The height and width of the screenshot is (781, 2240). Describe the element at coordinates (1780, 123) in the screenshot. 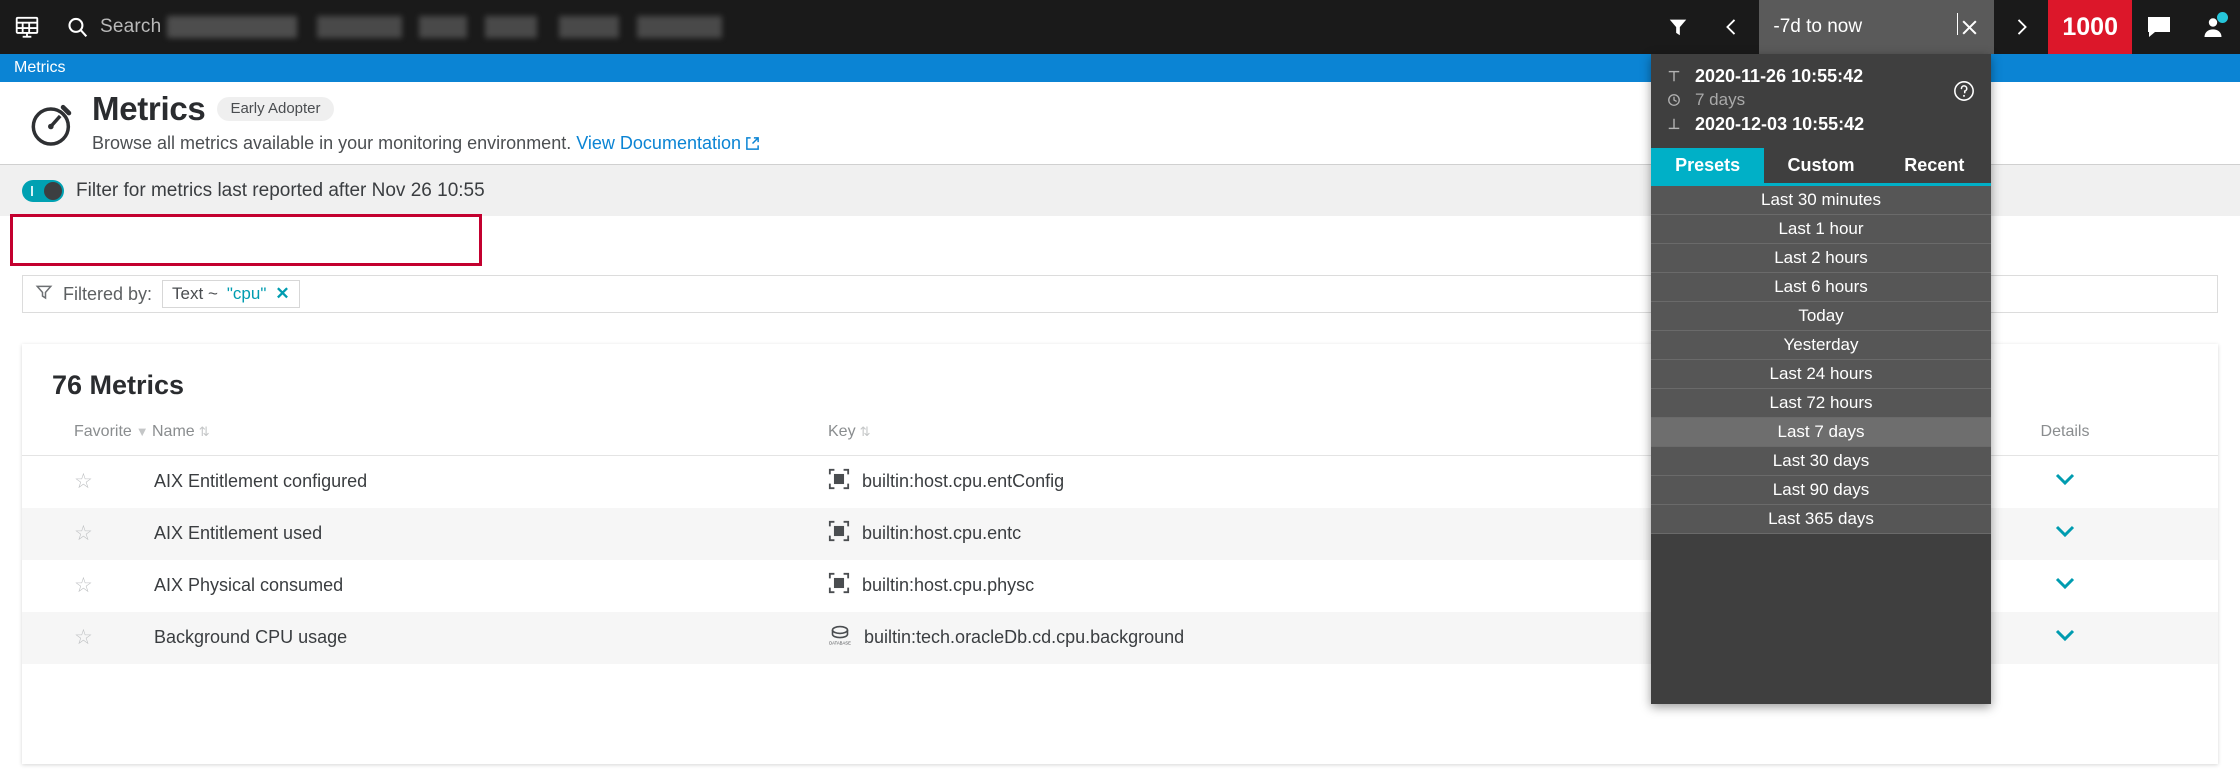

I see `timeframe-to-value: 2020-12-03 10:55:42` at that location.